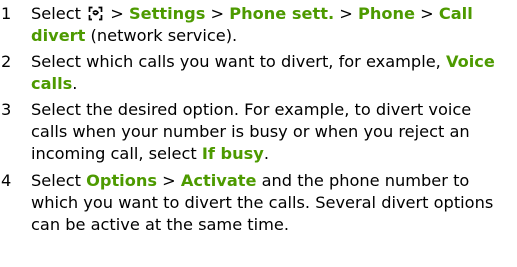 The height and width of the screenshot is (267, 517). Describe the element at coordinates (6, 13) in the screenshot. I see `step-number: 1` at that location.